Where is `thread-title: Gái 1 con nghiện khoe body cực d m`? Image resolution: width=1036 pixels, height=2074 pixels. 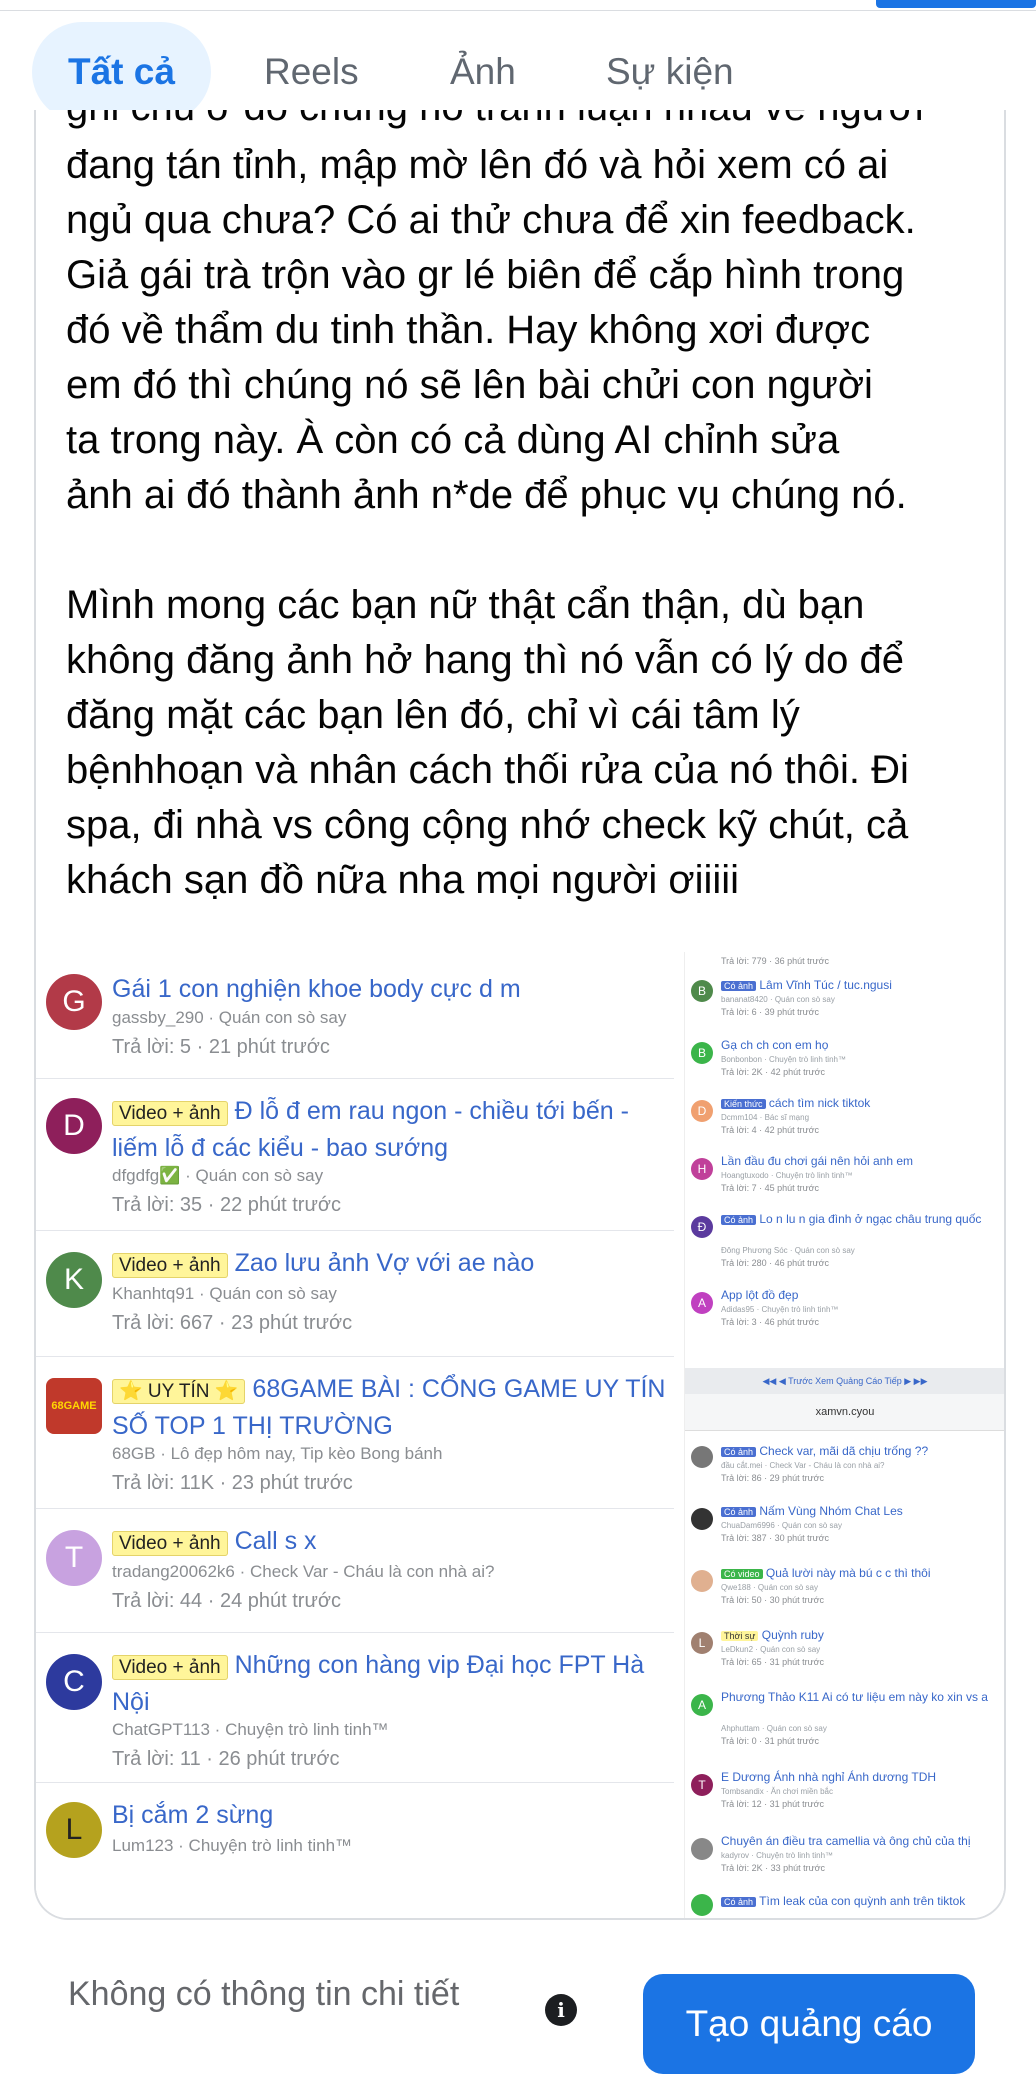 thread-title: Gái 1 con nghiện khoe body cực d m is located at coordinates (316, 989).